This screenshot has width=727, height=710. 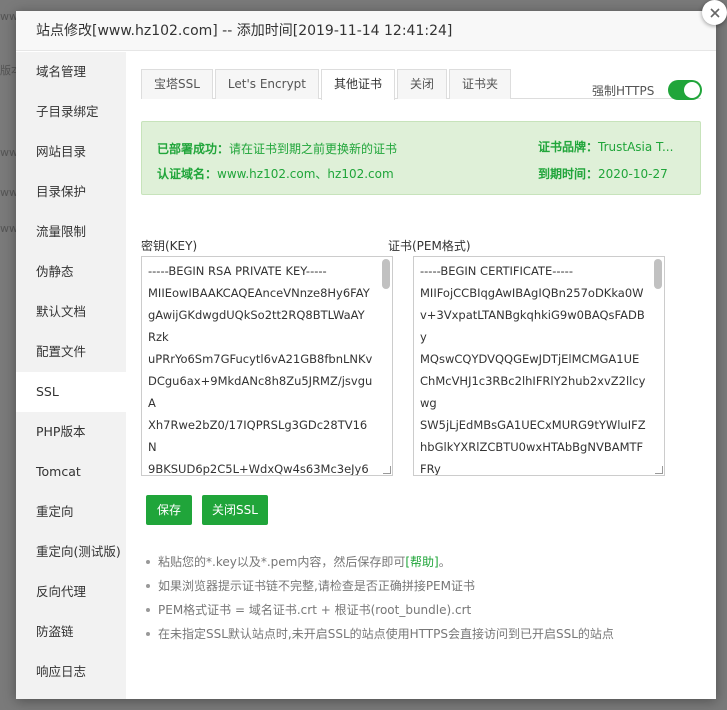 What do you see at coordinates (305, 174) in the screenshot?
I see `domain-value: www.hz102.com、hz102.com` at bounding box center [305, 174].